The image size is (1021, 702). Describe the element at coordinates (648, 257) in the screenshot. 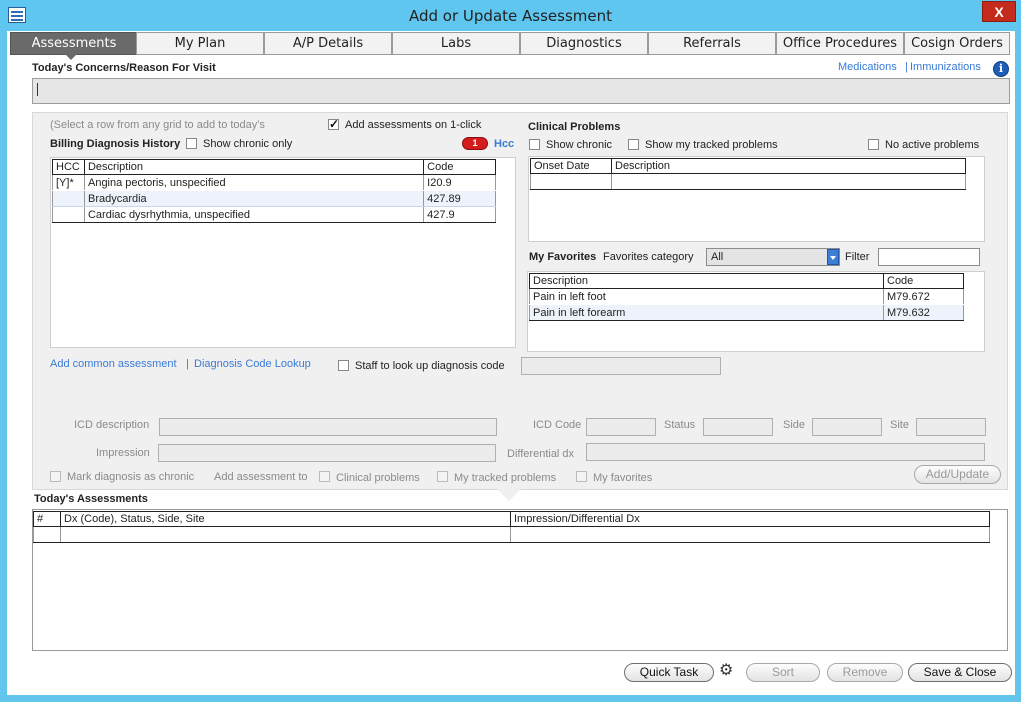

I see `favorites-category-label: Favorites category` at that location.